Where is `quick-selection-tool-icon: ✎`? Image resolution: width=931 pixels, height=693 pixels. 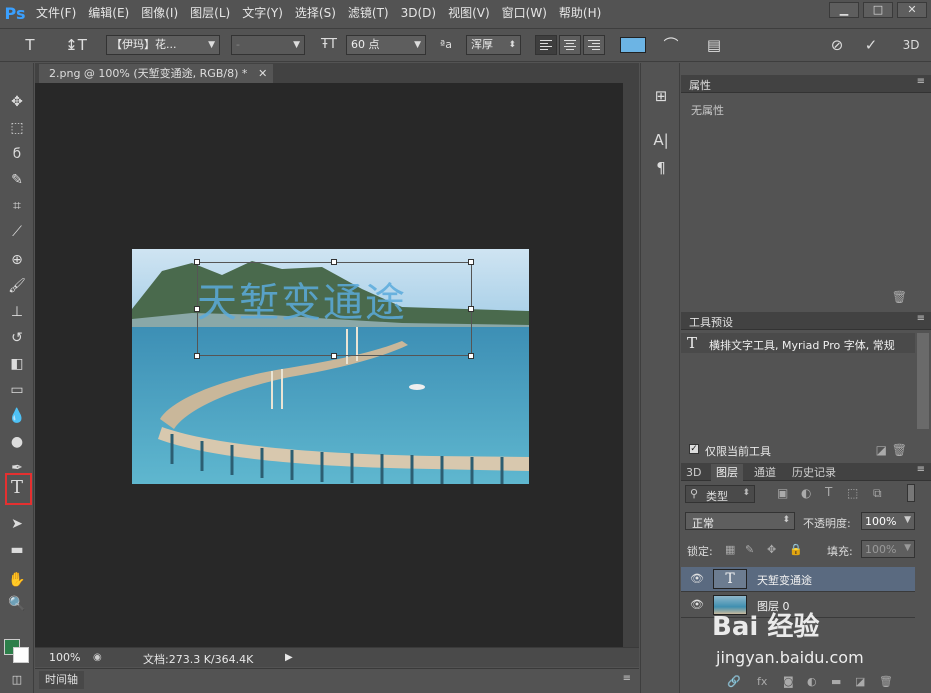
quick-selection-tool-icon: ✎ is located at coordinates (17, 180).